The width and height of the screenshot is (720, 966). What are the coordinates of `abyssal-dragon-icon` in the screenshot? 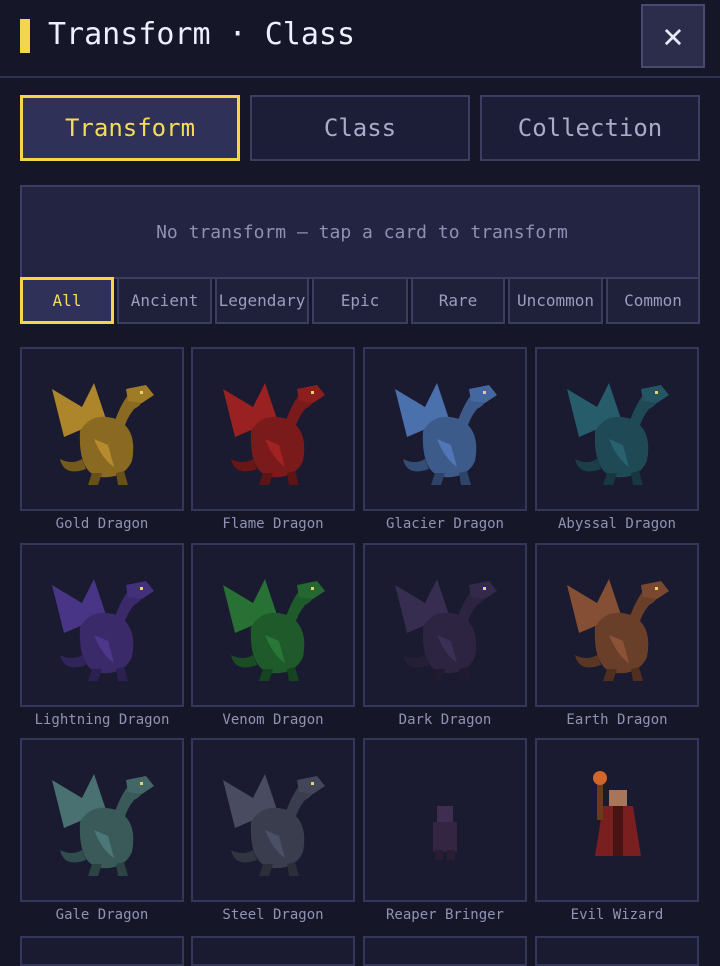 It's located at (618, 434).